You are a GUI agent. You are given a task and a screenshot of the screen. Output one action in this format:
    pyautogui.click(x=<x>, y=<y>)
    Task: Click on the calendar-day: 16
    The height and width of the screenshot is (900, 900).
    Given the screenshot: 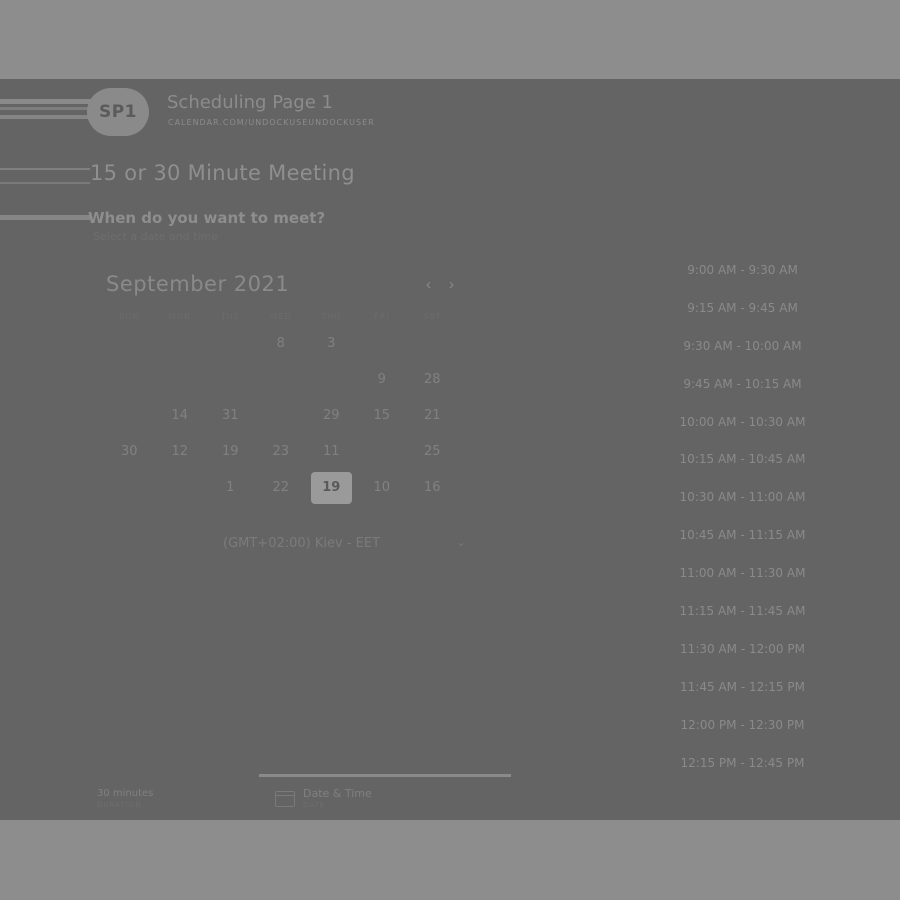 What is the action you would take?
    pyautogui.click(x=432, y=488)
    